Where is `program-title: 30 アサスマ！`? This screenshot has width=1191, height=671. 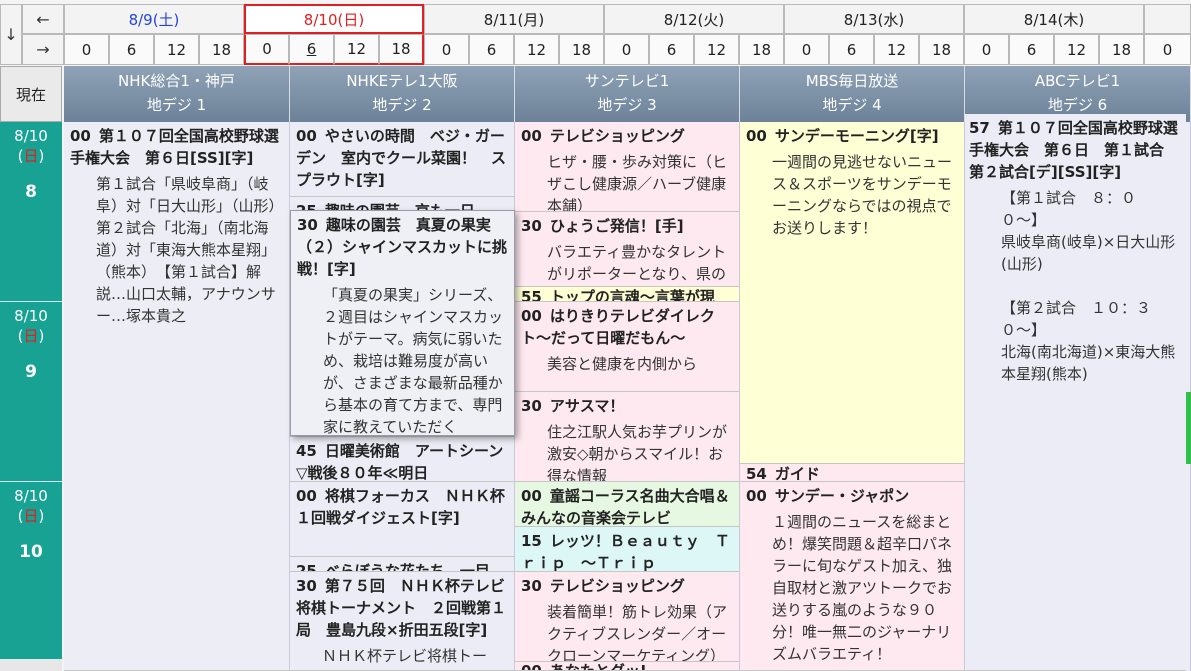
program-title: 30 アサスマ！ is located at coordinates (573, 406).